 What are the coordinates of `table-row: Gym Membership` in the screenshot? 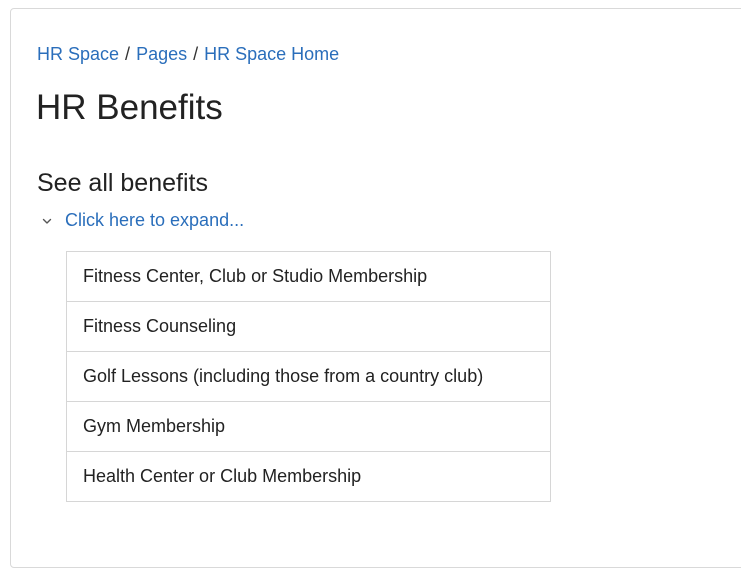 It's located at (308, 426).